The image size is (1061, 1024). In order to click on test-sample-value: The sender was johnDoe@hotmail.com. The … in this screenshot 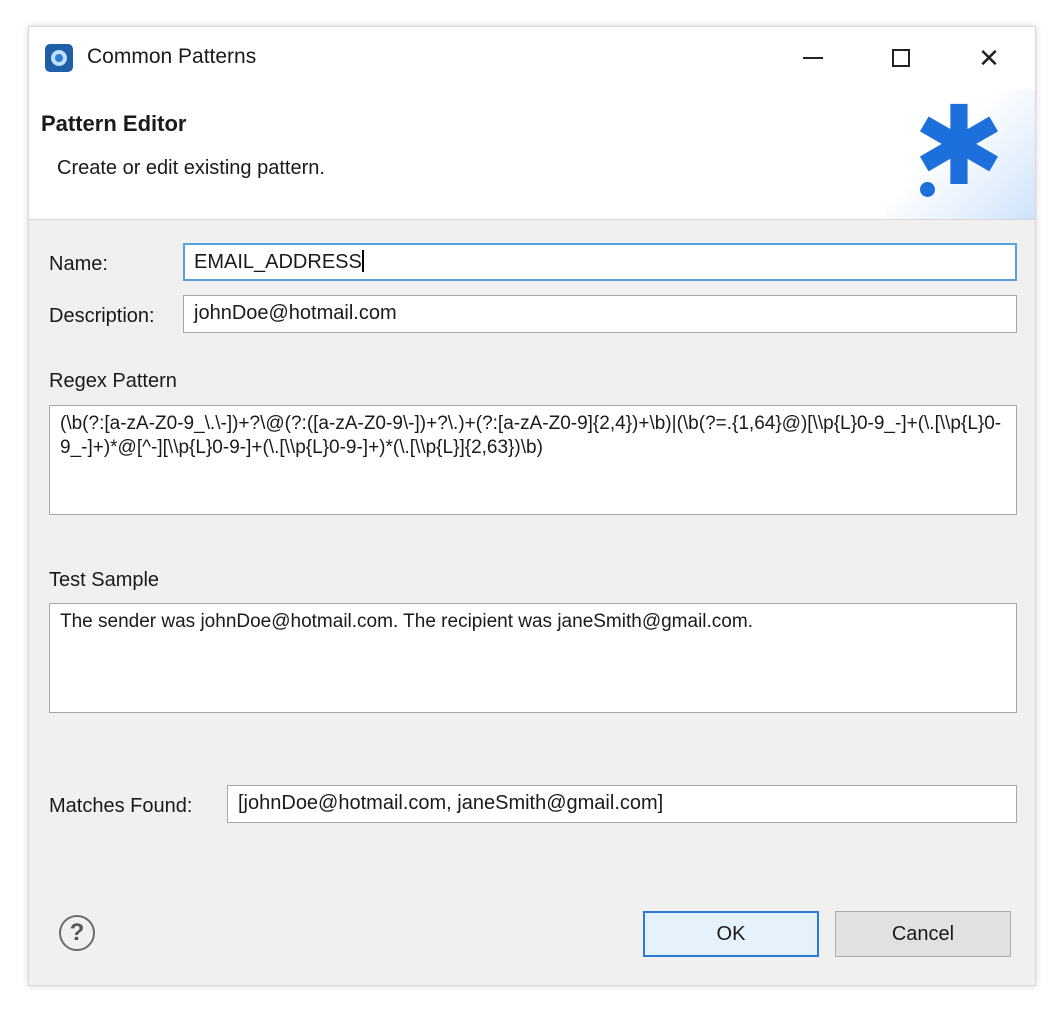, I will do `click(406, 621)`.